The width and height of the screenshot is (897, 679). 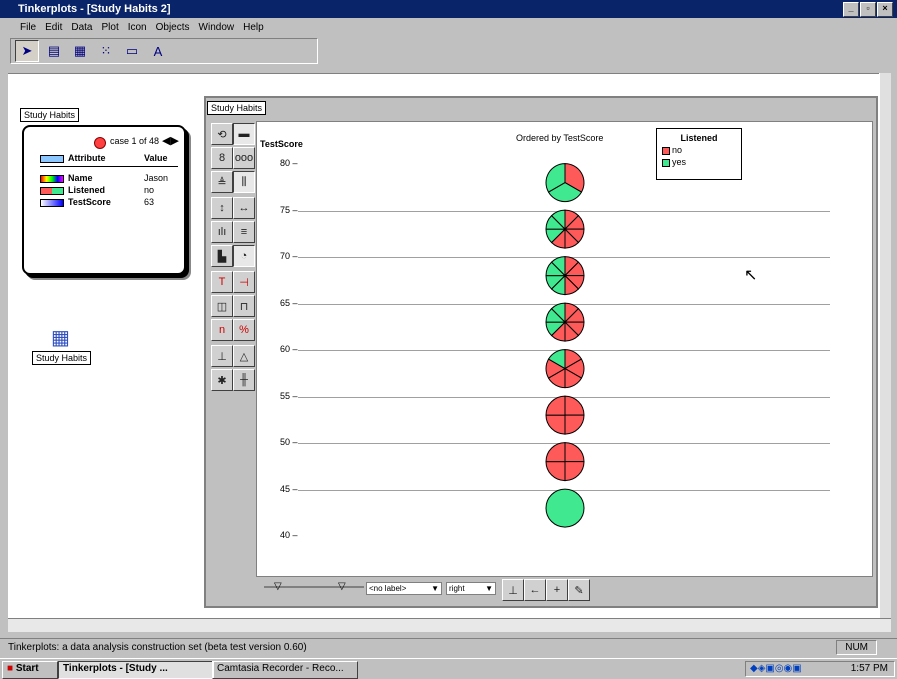 I want to click on label-select: <no label> ▼, so click(x=404, y=588).